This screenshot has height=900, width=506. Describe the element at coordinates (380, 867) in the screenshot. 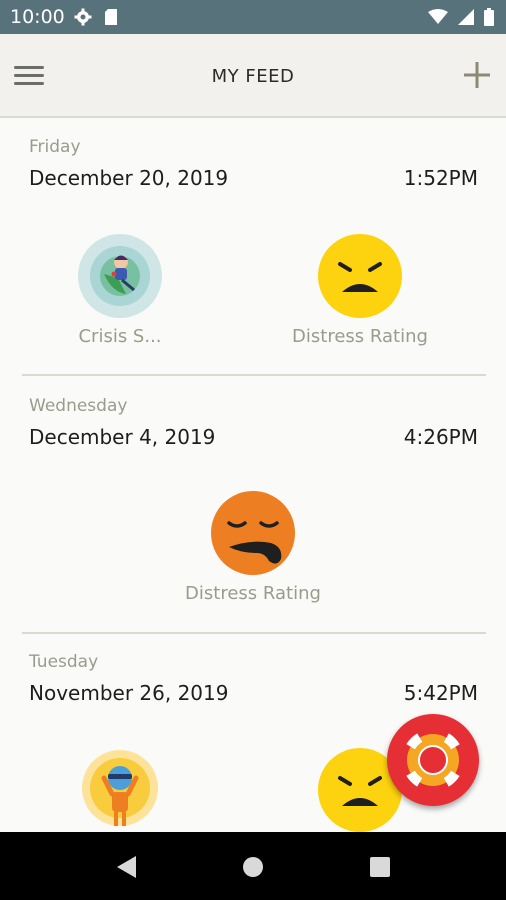

I see `recents-icon` at that location.